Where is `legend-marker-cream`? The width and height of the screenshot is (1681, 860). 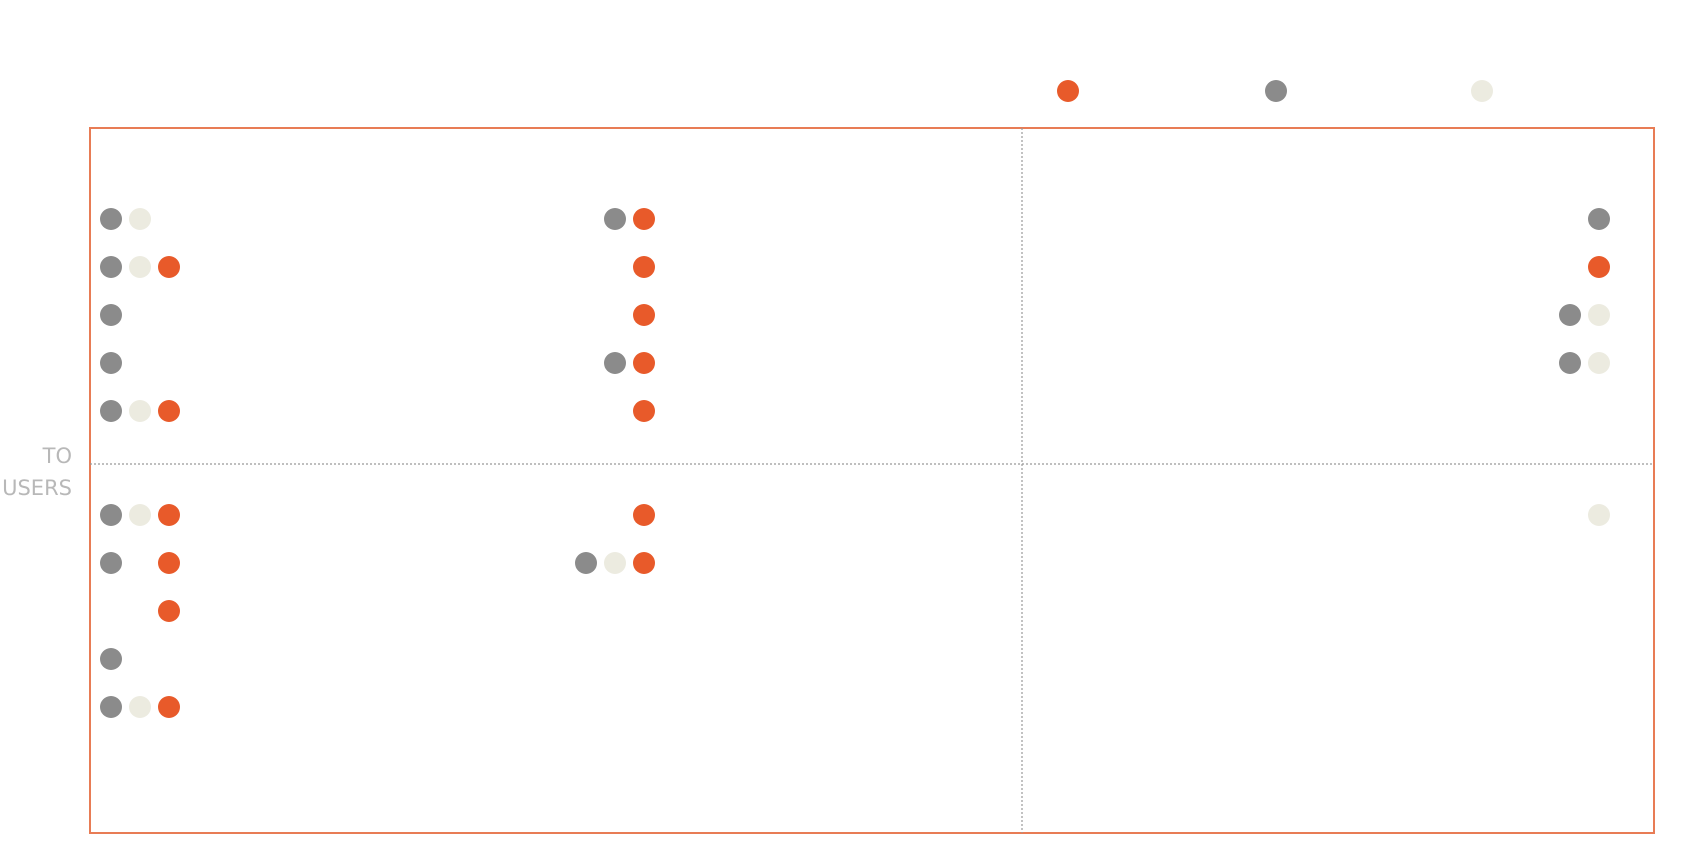 legend-marker-cream is located at coordinates (1482, 91).